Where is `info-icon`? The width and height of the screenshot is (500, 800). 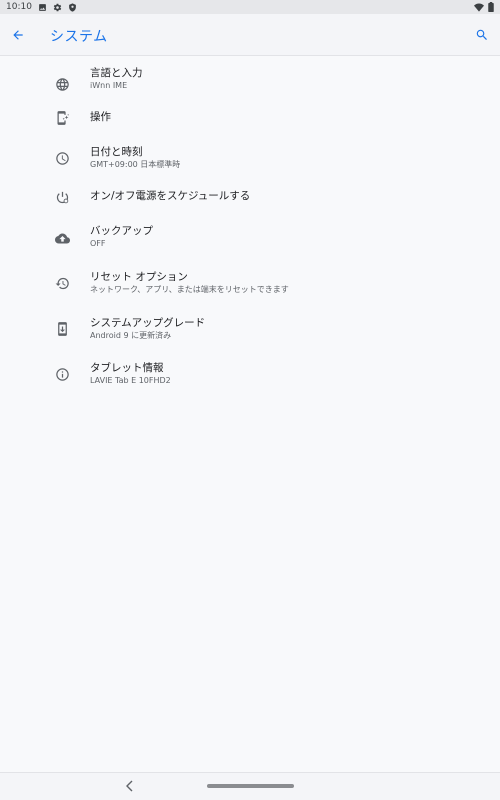
info-icon is located at coordinates (62, 374).